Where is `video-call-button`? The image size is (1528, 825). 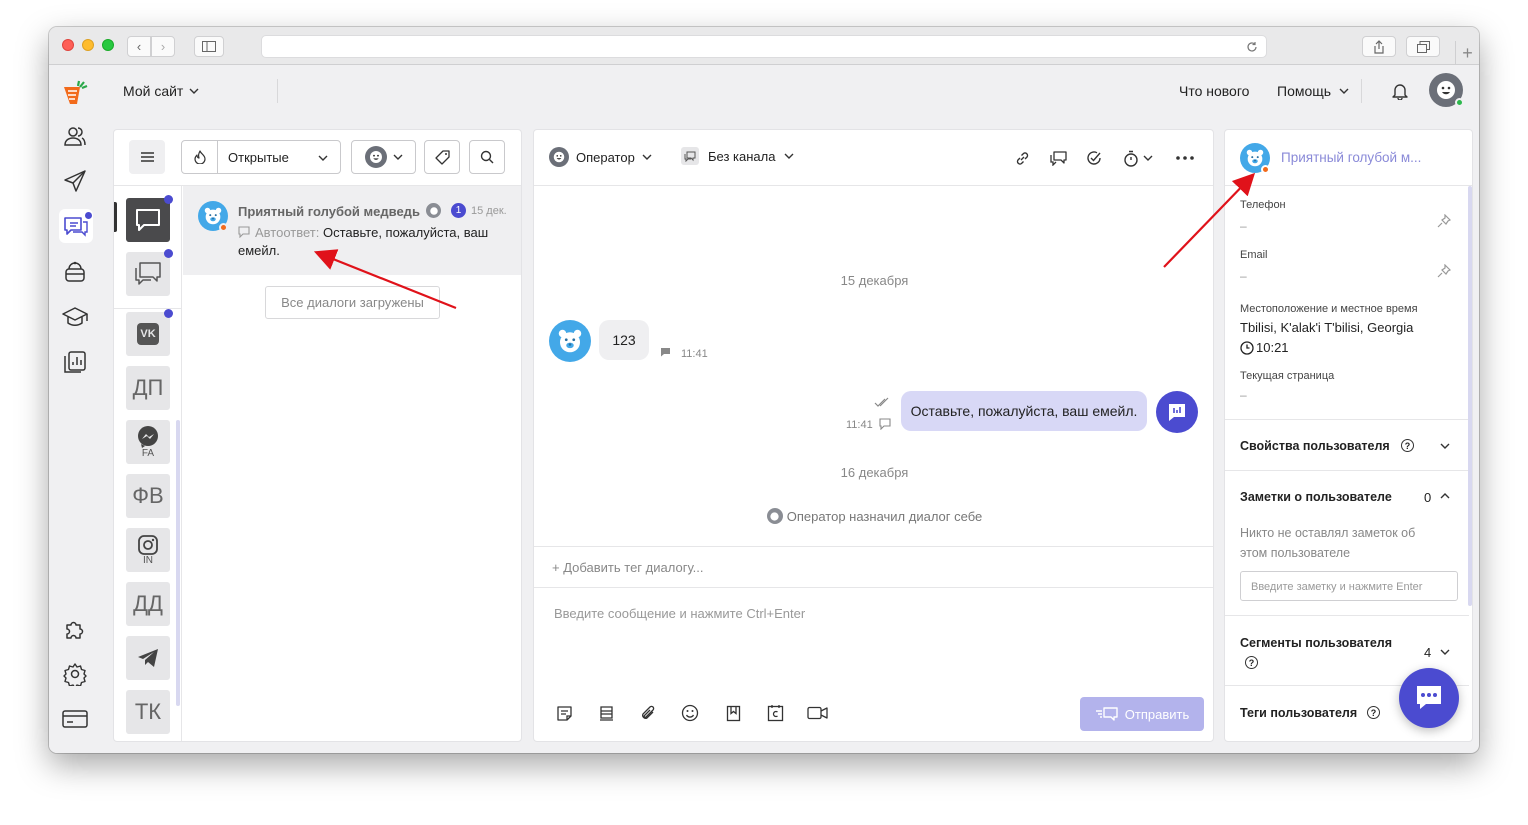 video-call-button is located at coordinates (818, 713).